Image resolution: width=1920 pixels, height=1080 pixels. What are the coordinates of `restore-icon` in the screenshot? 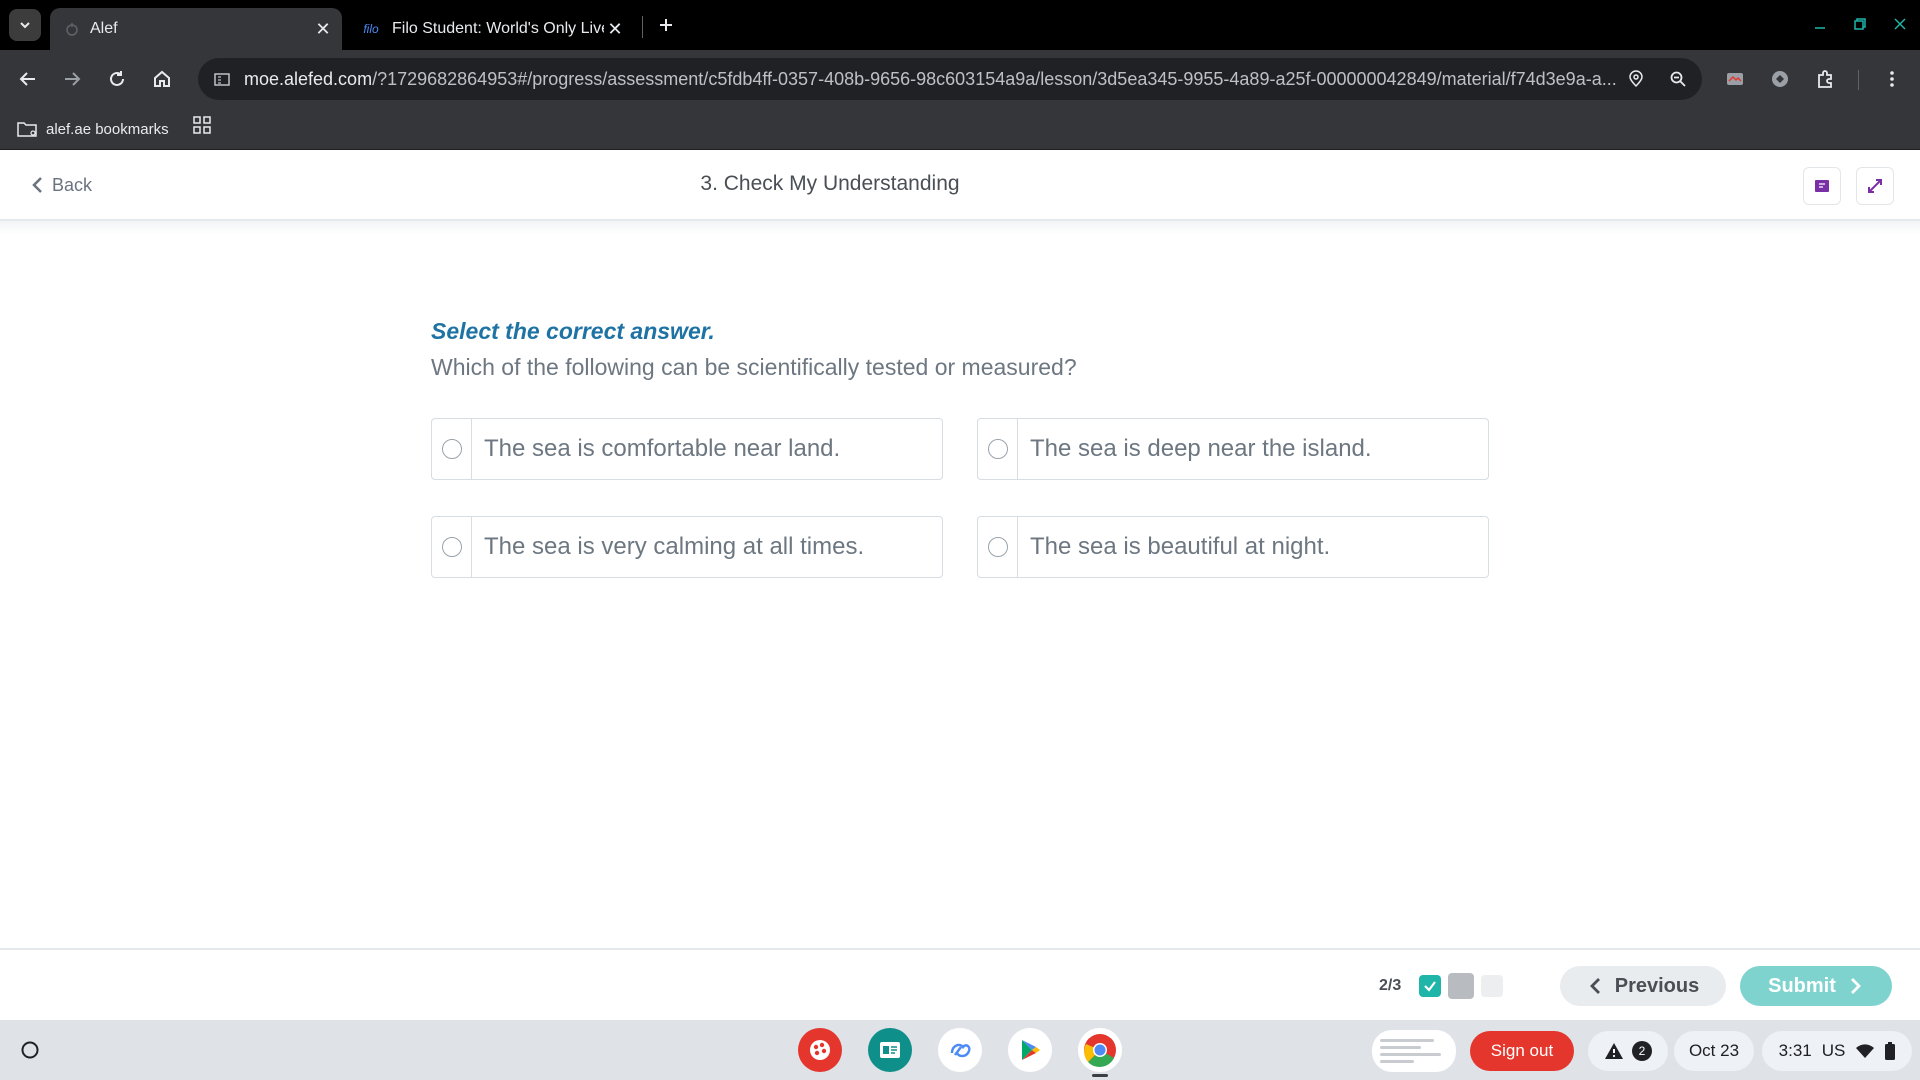 It's located at (1860, 24).